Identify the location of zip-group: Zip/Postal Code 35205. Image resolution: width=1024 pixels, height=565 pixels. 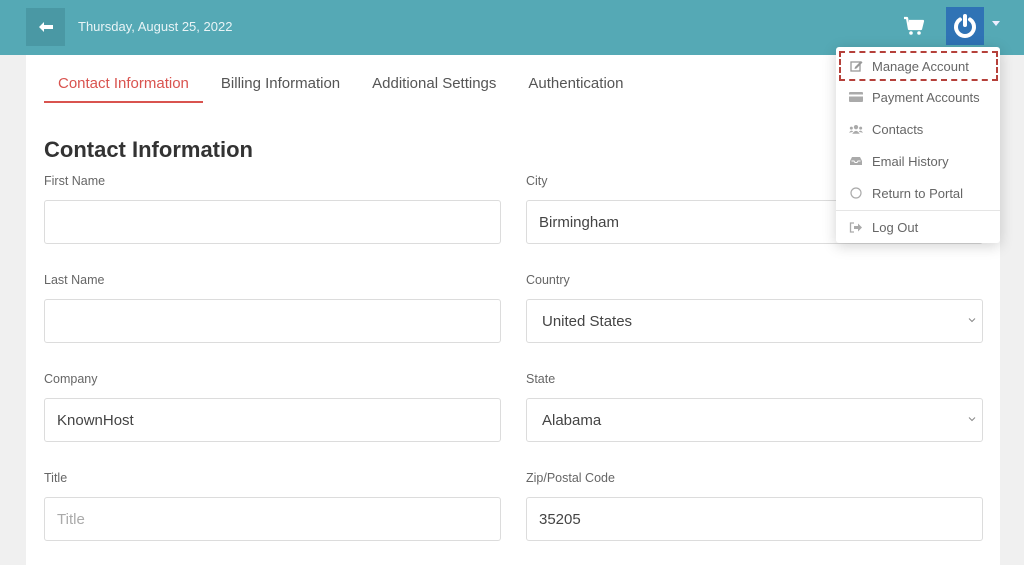
(754, 506).